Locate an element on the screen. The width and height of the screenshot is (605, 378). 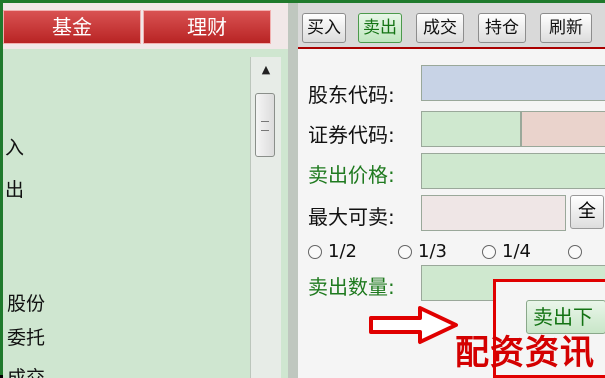
sell-price-input is located at coordinates (513, 171).